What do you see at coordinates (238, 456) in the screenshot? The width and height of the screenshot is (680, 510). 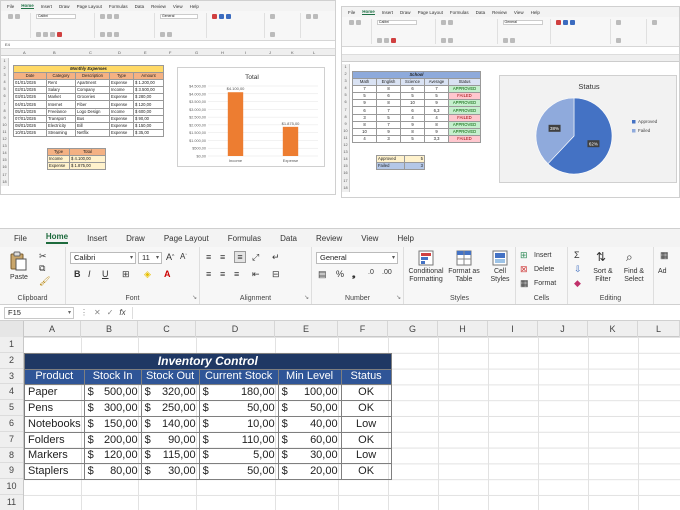 I see `current-cell: $5,00` at bounding box center [238, 456].